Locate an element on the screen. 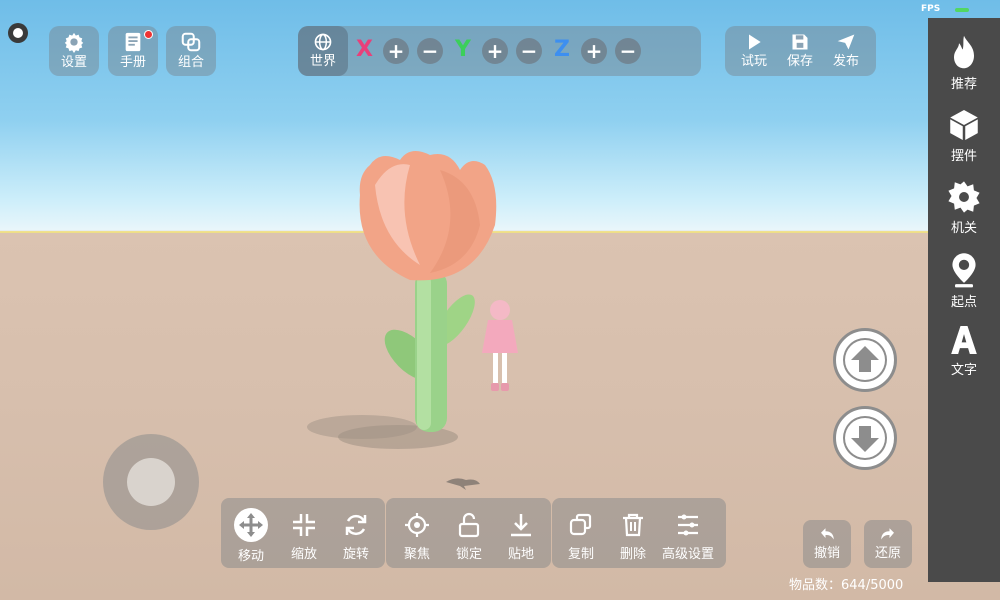  fps-value-bar is located at coordinates (962, 10).